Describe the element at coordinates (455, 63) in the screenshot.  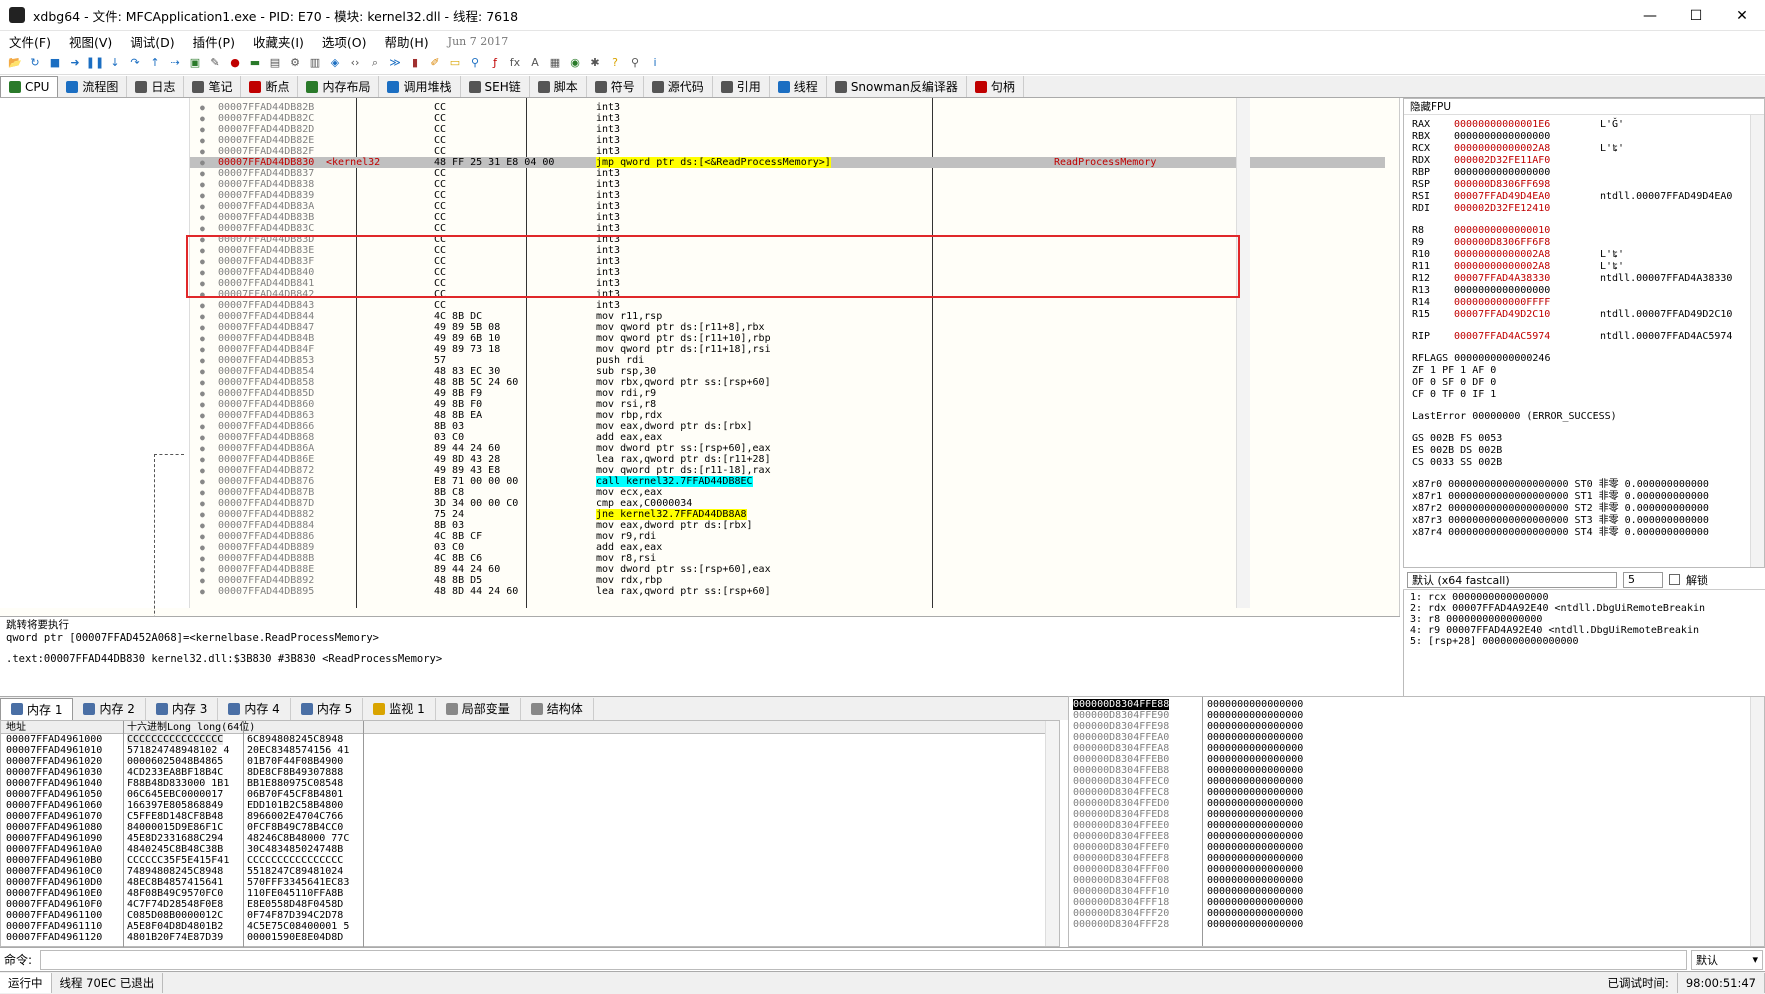
I see `label-icon: ▭` at that location.